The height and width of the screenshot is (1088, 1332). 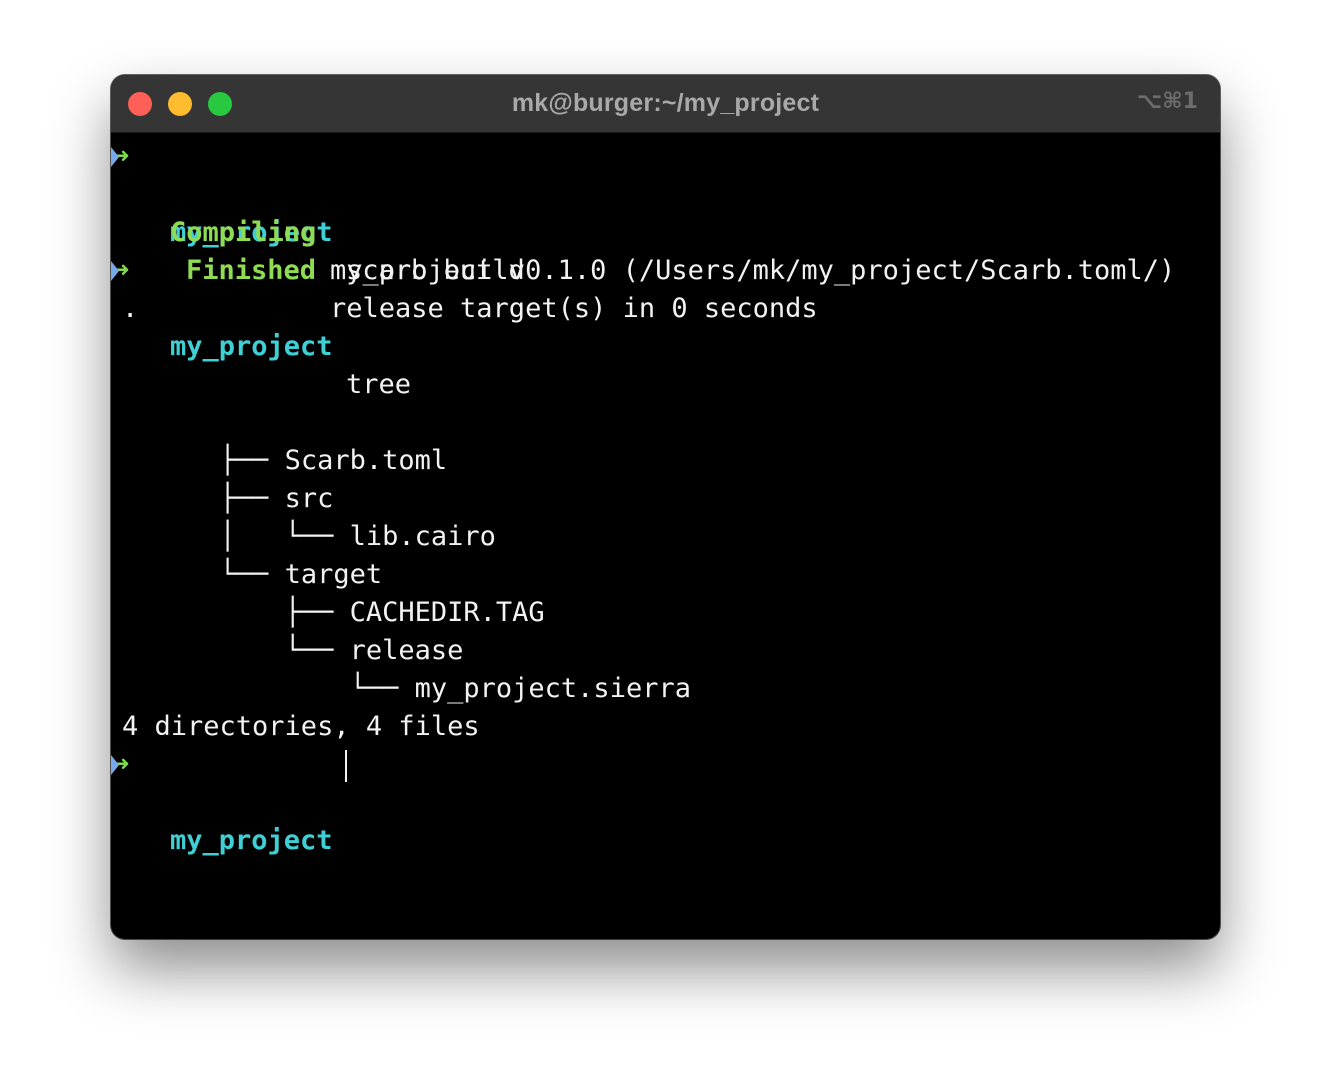 I want to click on tree-branch: └──, so click(x=317, y=688).